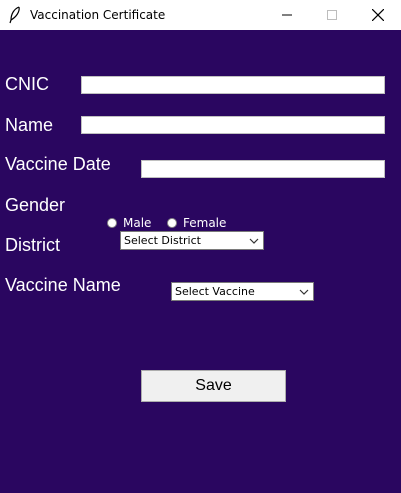 The image size is (401, 493). What do you see at coordinates (35, 205) in the screenshot?
I see `gender-label: Gender` at bounding box center [35, 205].